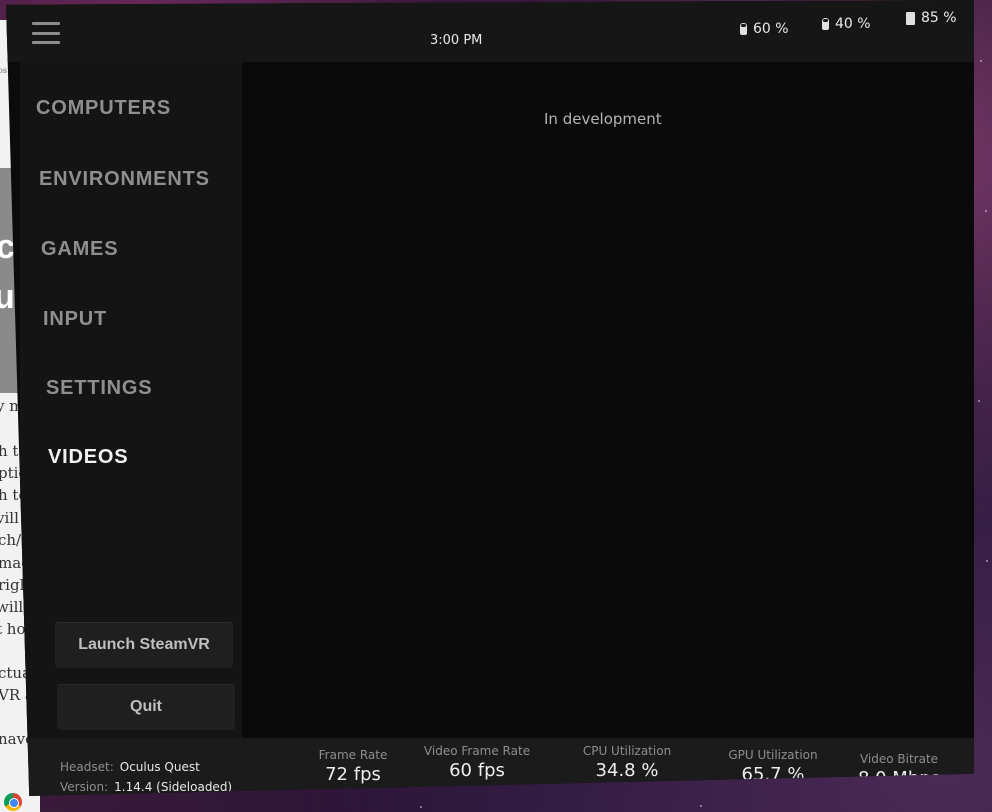 This screenshot has width=992, height=812. Describe the element at coordinates (603, 119) in the screenshot. I see `in-development-label: In development` at that location.